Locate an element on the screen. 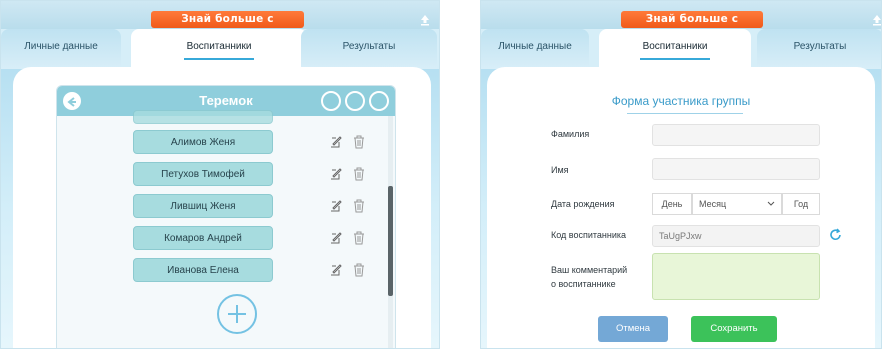  name-label: Имя is located at coordinates (560, 170).